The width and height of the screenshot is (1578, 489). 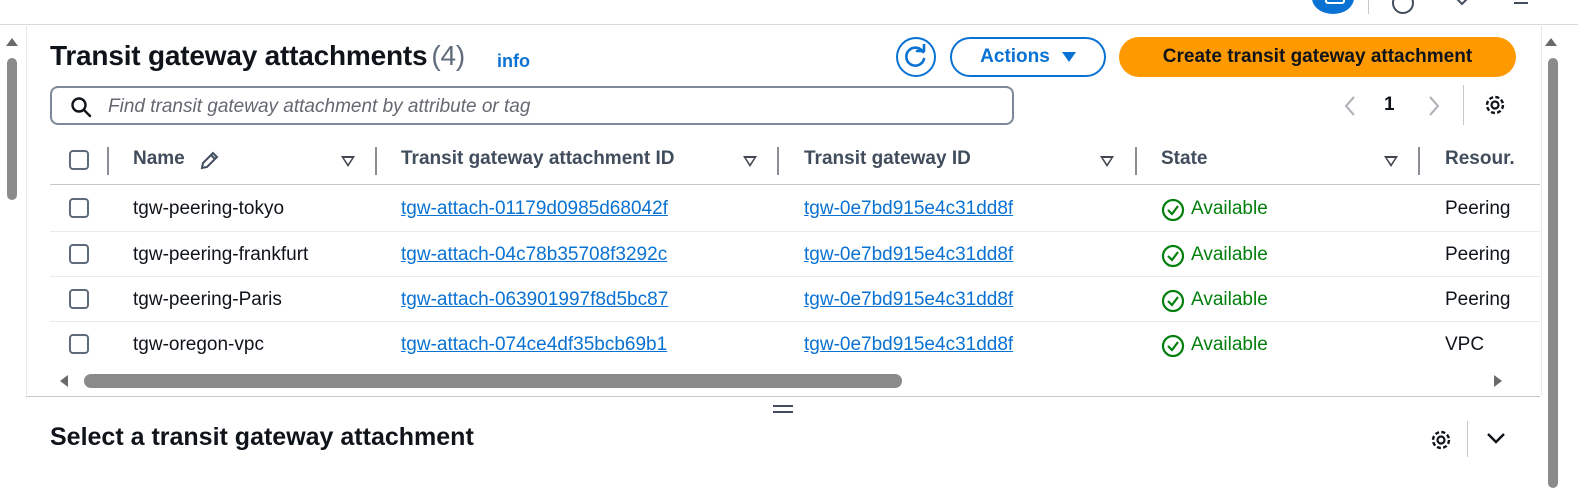 What do you see at coordinates (534, 255) in the screenshot?
I see `attachment-id-link: tgw-attach-04c78b35708f3292c` at bounding box center [534, 255].